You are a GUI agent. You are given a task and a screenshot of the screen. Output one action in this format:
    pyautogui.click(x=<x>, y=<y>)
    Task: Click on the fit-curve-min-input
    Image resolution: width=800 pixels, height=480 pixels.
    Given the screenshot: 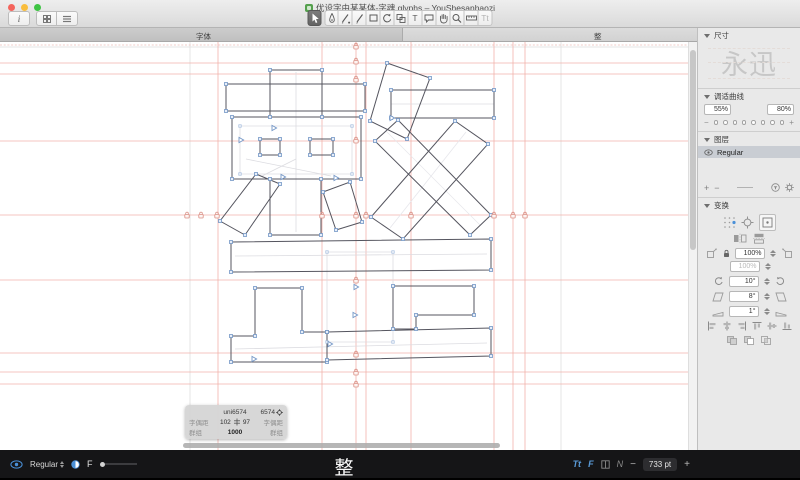 What is the action you would take?
    pyautogui.click(x=717, y=109)
    